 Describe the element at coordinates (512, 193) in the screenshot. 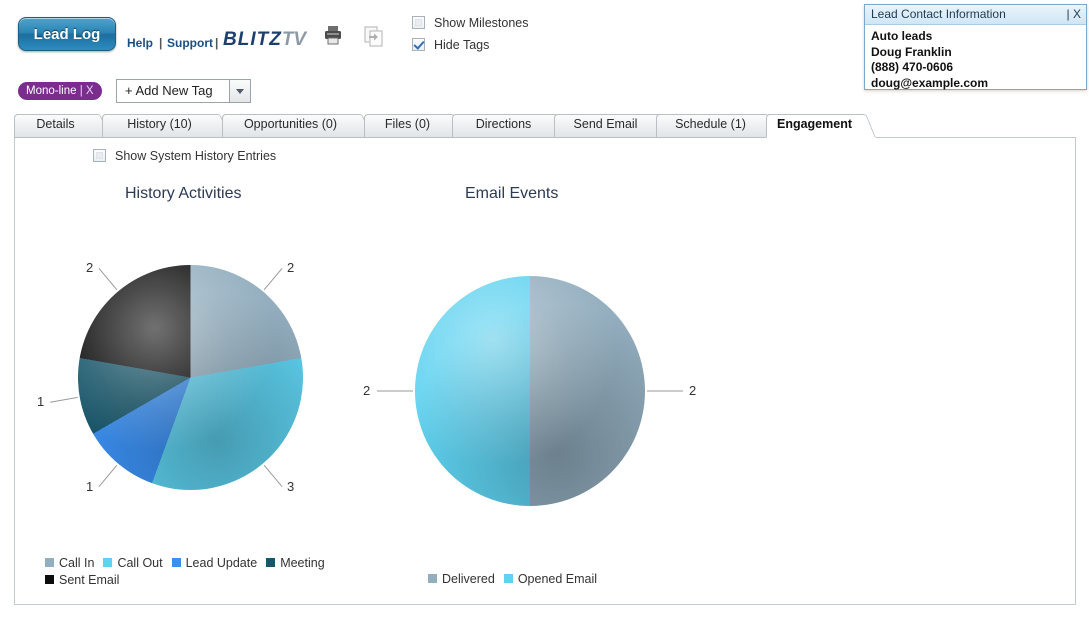

I see `email-events-chart-title: Email Events` at that location.